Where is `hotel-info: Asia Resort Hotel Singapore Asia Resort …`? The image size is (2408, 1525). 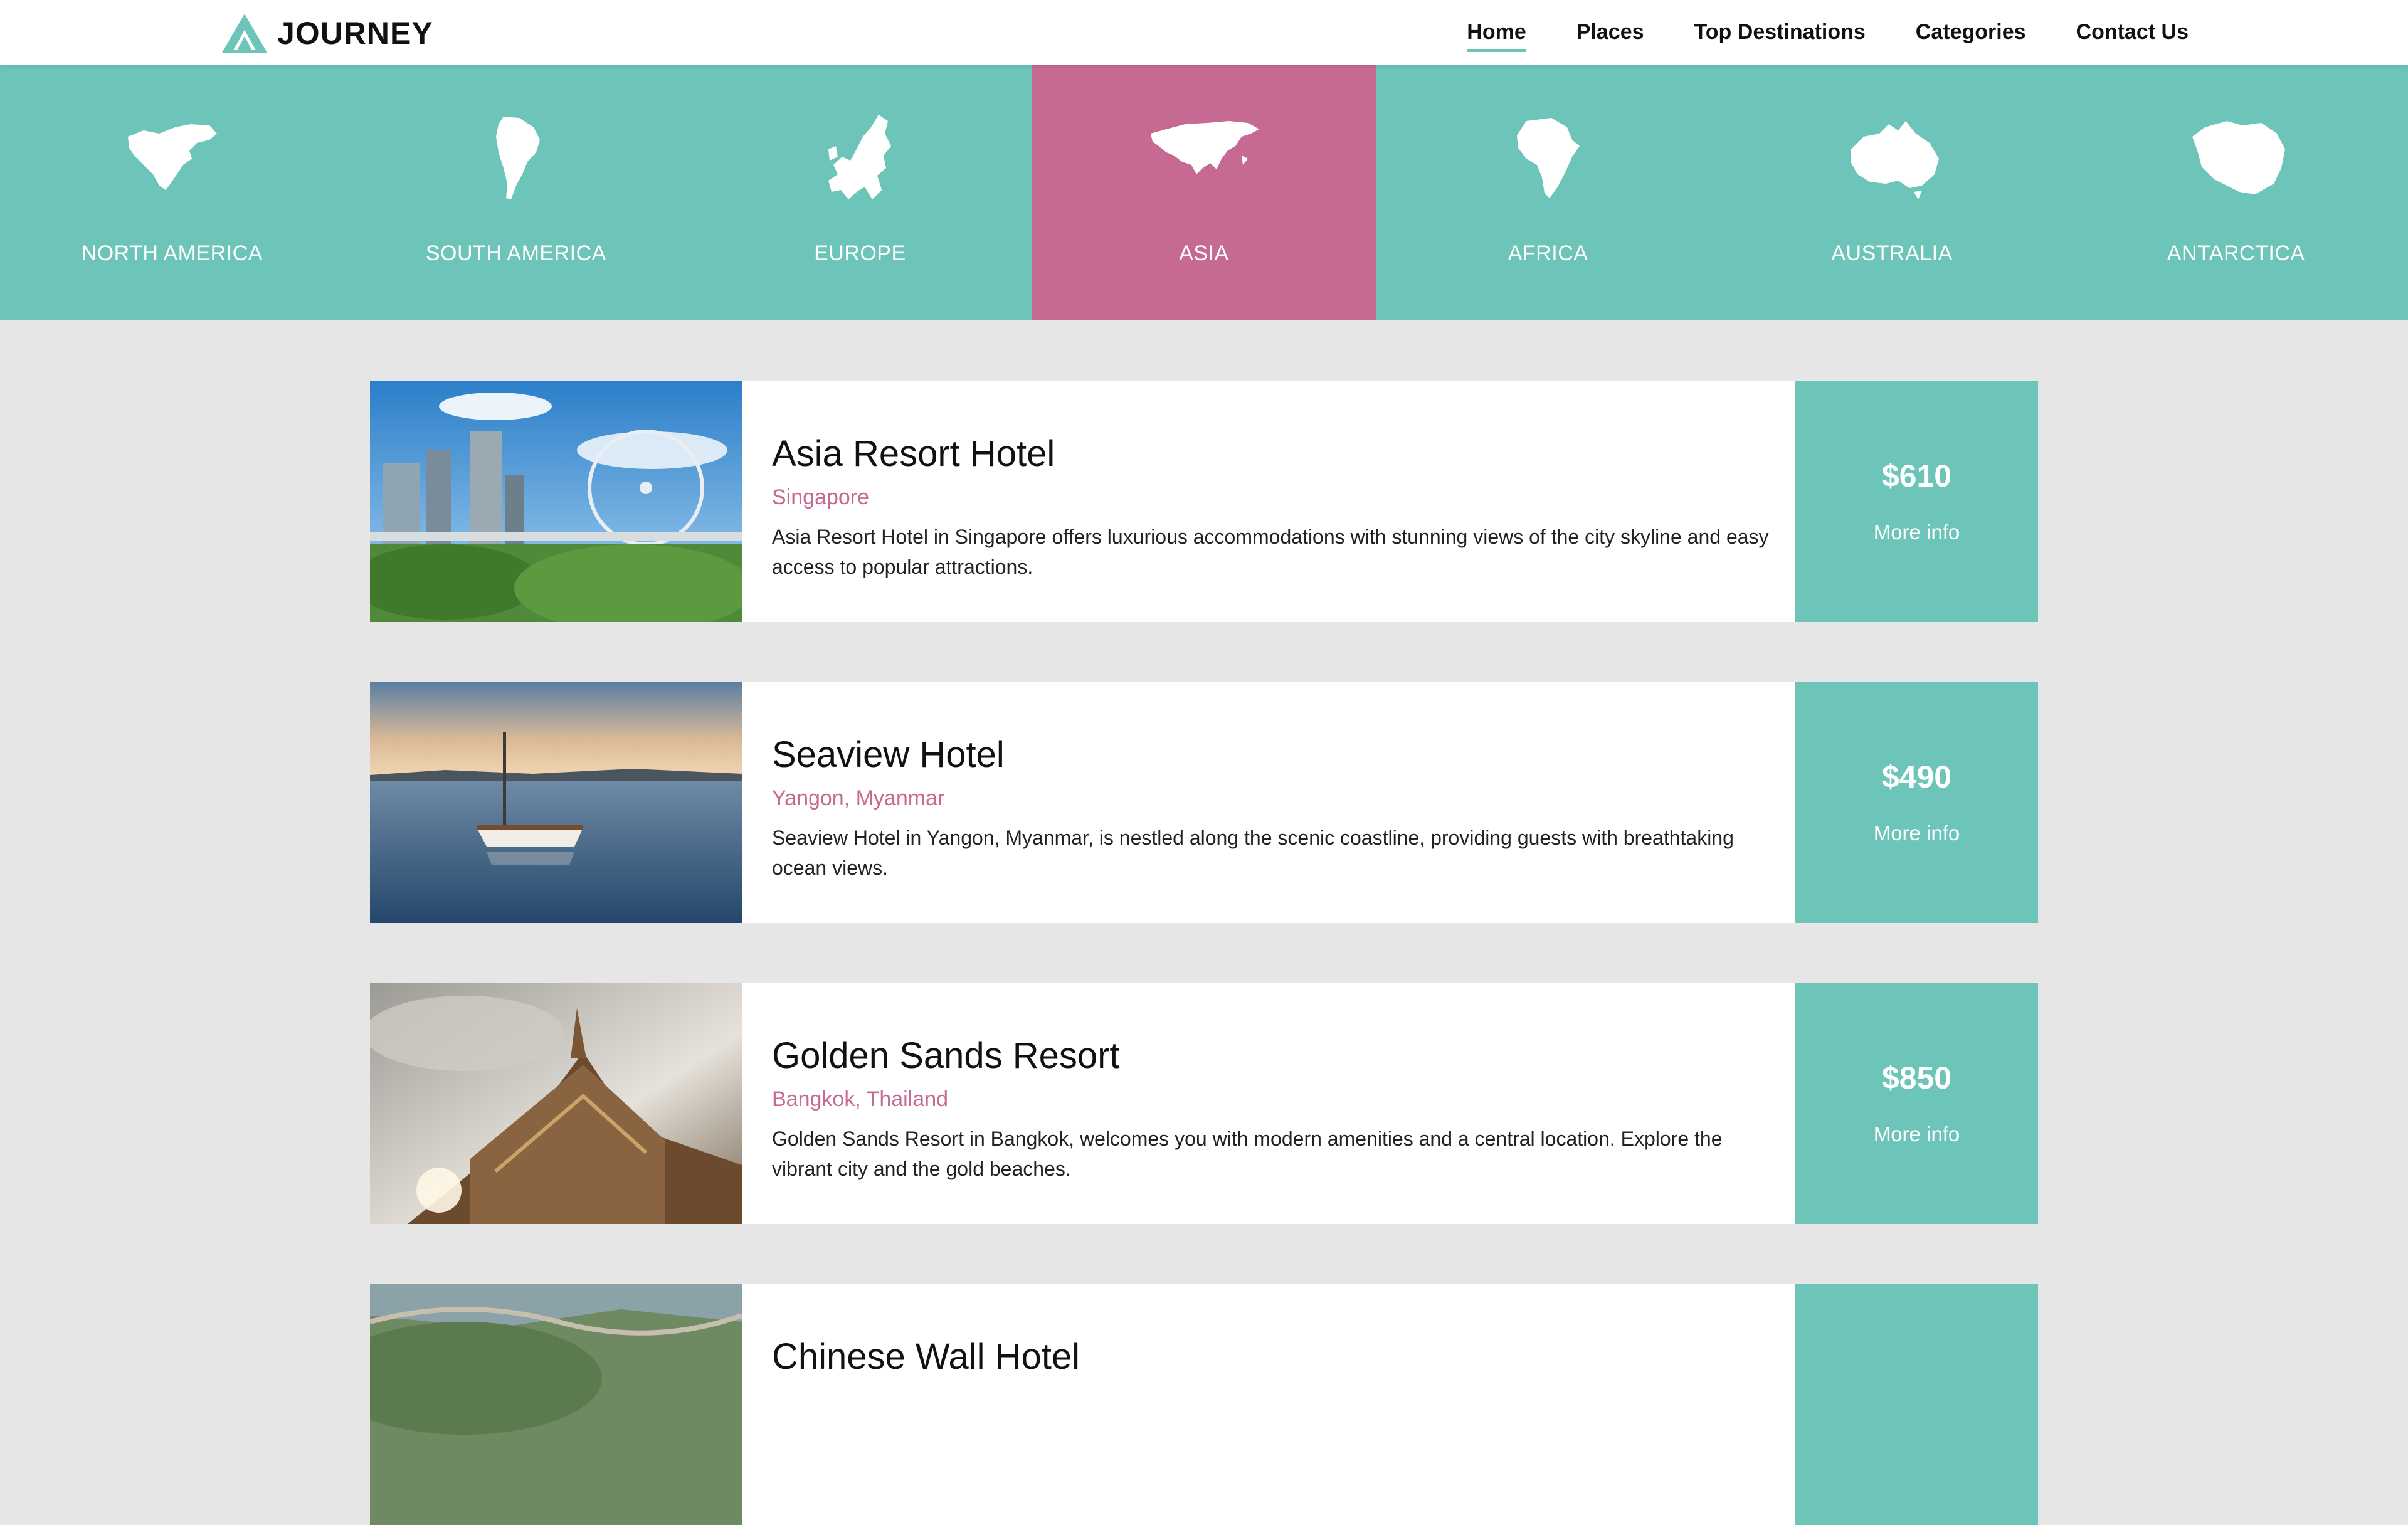
hotel-info: Asia Resort Hotel Singapore Asia Resort … is located at coordinates (1268, 501).